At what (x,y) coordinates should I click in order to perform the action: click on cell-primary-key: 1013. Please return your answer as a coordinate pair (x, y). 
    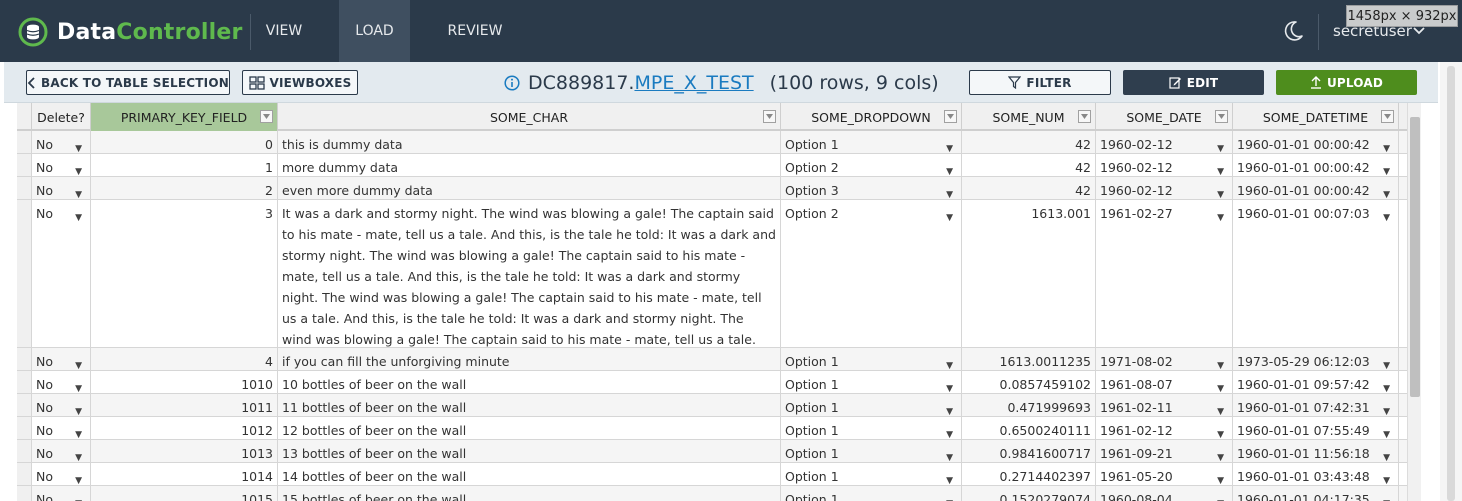
    Looking at the image, I should click on (184, 451).